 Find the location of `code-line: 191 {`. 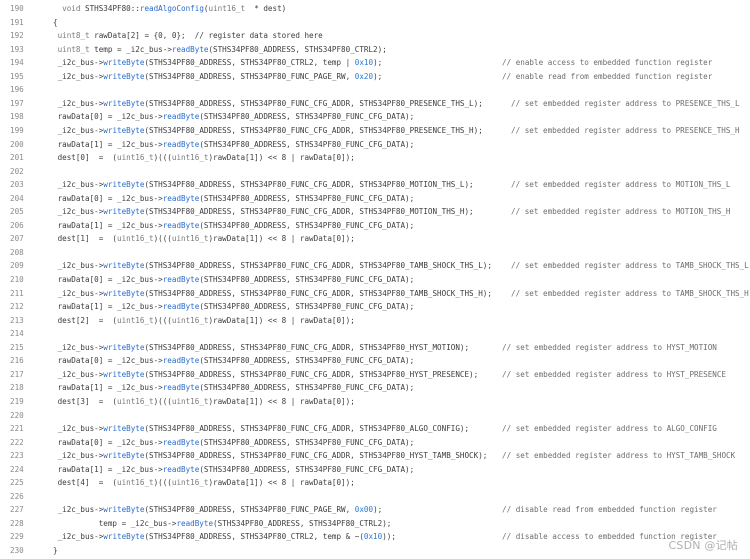

code-line: 191 { is located at coordinates (375, 23).